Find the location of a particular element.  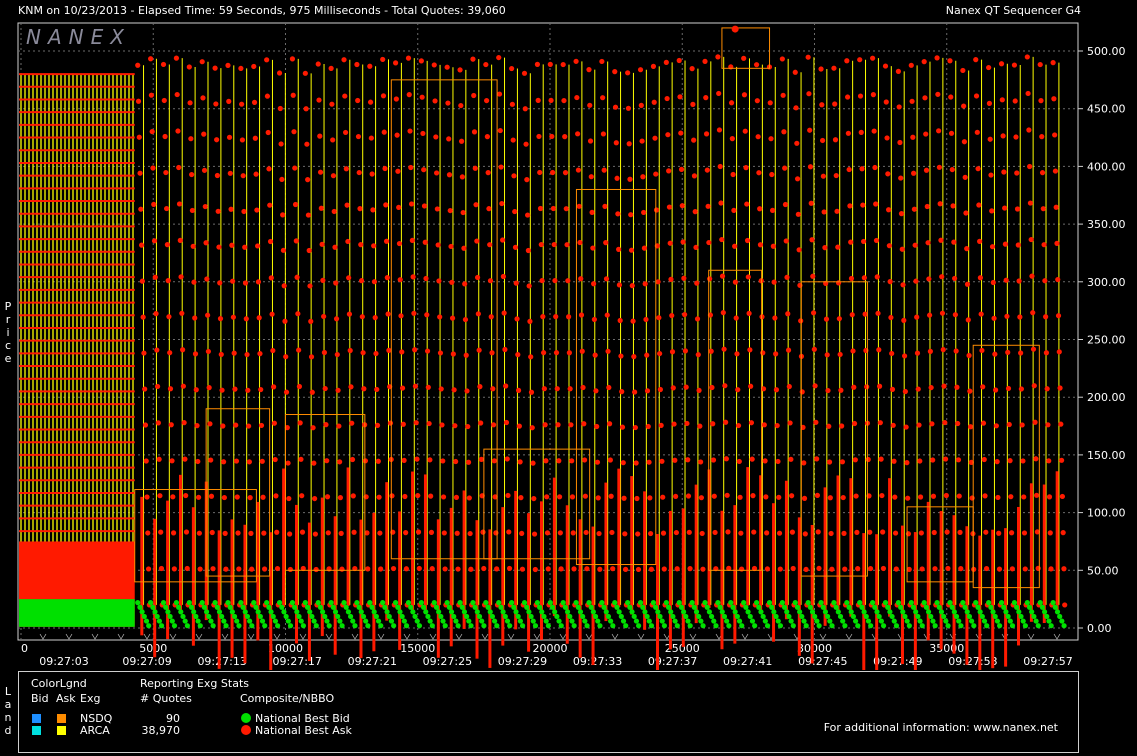

nbbo-step-box is located at coordinates (746, 48).